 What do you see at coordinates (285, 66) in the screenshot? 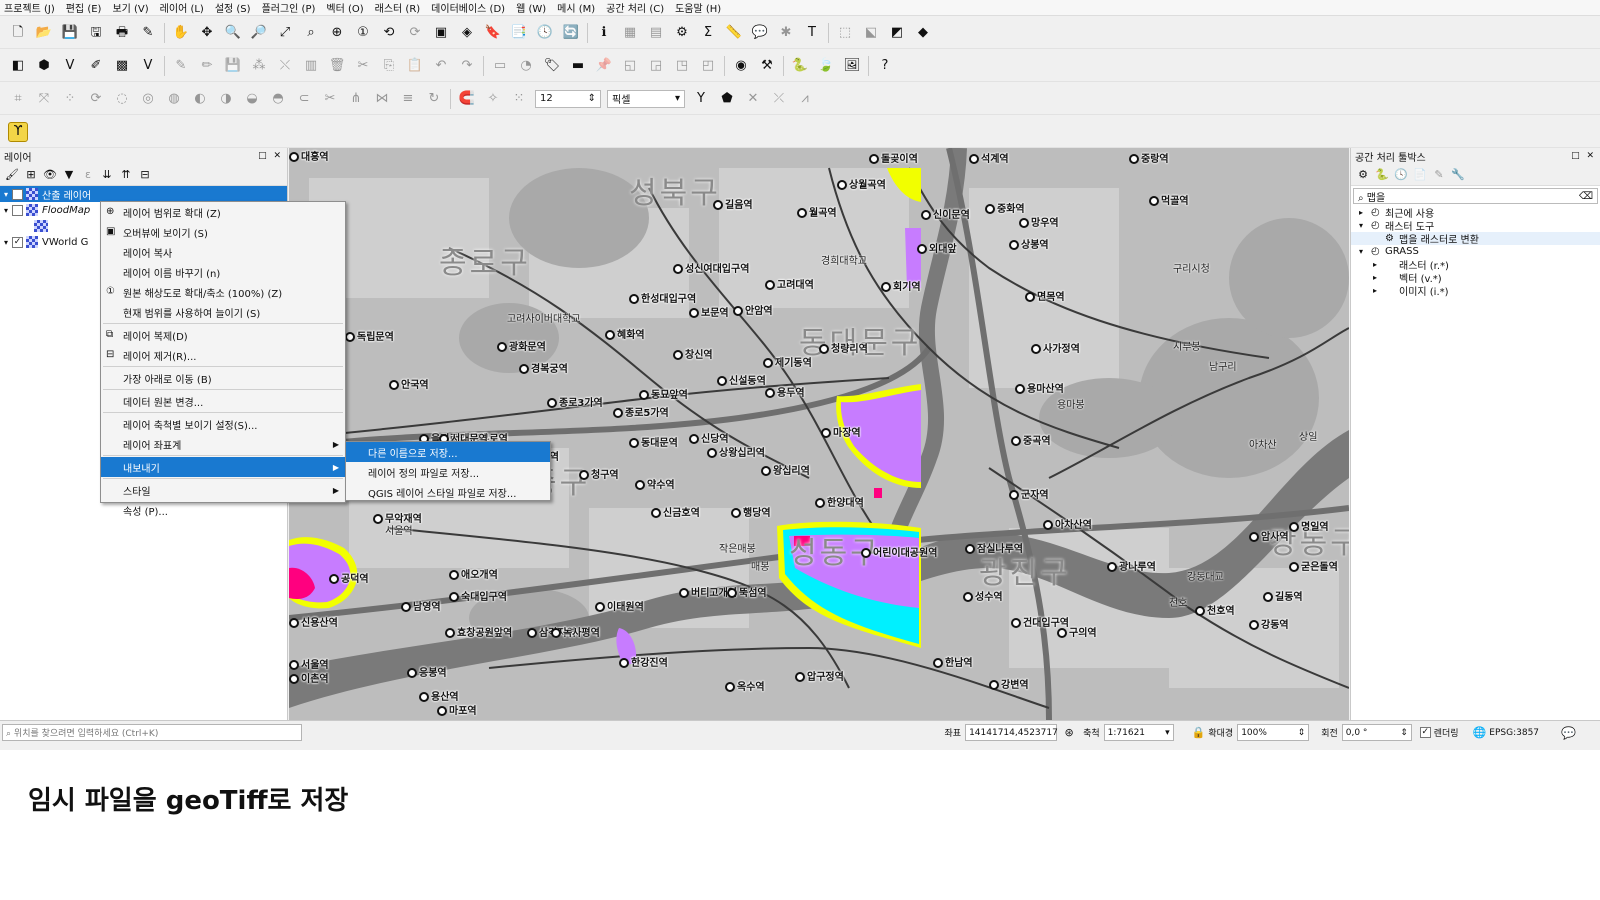
I see `vertex-tool-icon: ⤬` at bounding box center [285, 66].